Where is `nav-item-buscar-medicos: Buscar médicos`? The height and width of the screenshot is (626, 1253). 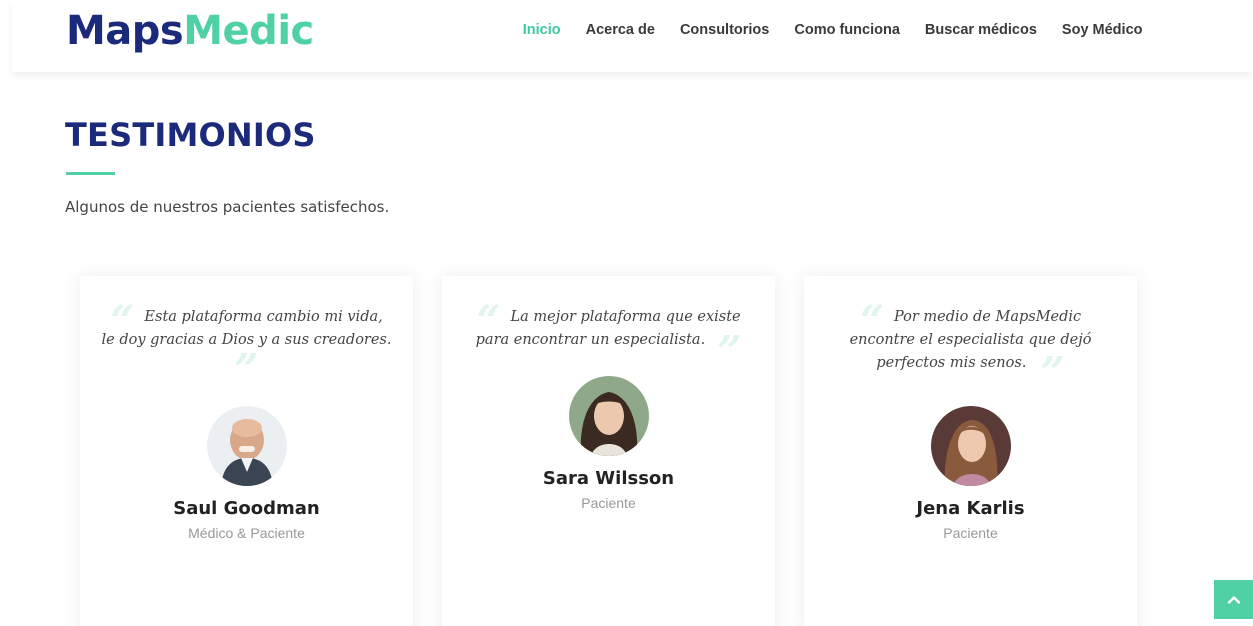
nav-item-buscar-medicos: Buscar médicos is located at coordinates (980, 30).